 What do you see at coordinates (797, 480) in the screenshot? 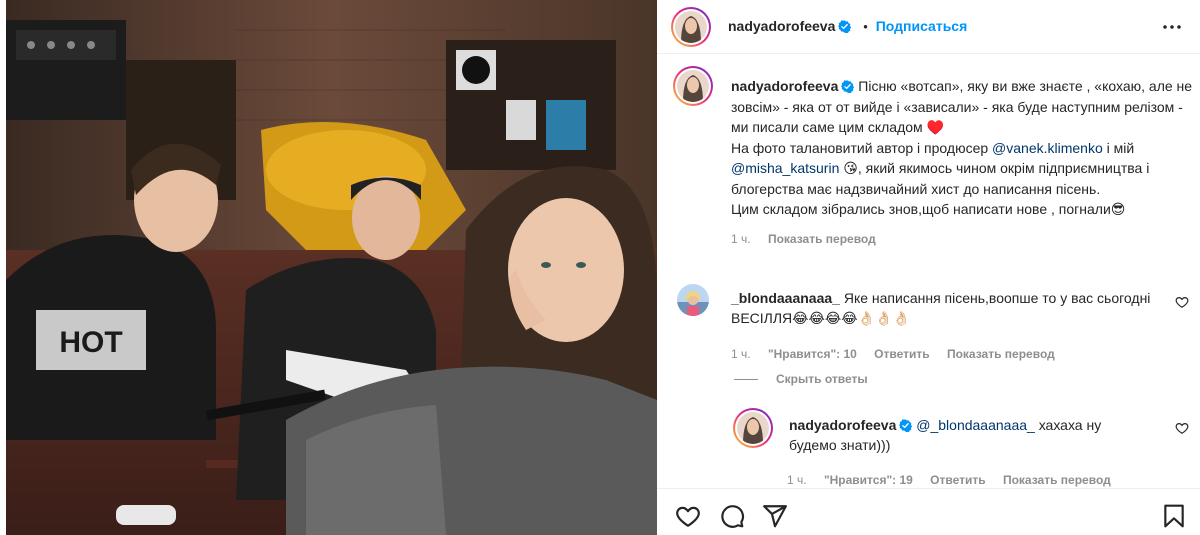
I see `reply-time: 1 ч.` at bounding box center [797, 480].